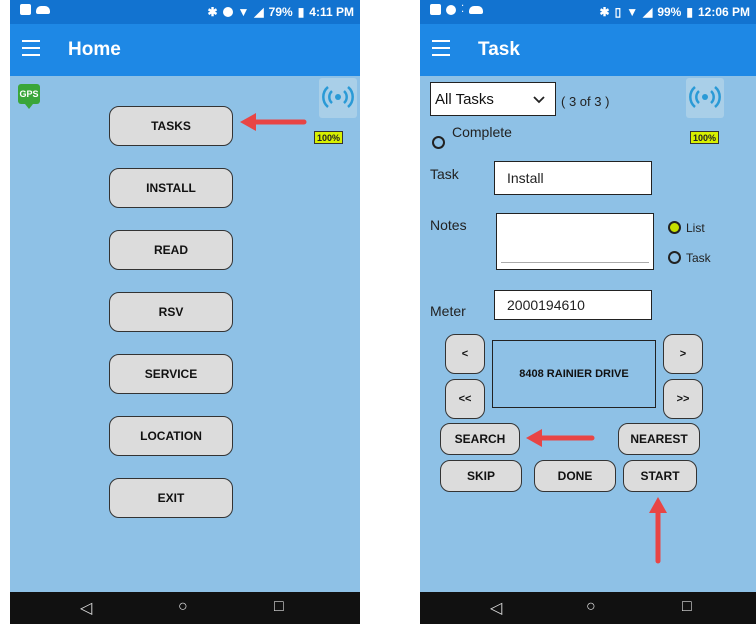  What do you see at coordinates (698, 258) in the screenshot?
I see `task-radio-label: Task` at bounding box center [698, 258].